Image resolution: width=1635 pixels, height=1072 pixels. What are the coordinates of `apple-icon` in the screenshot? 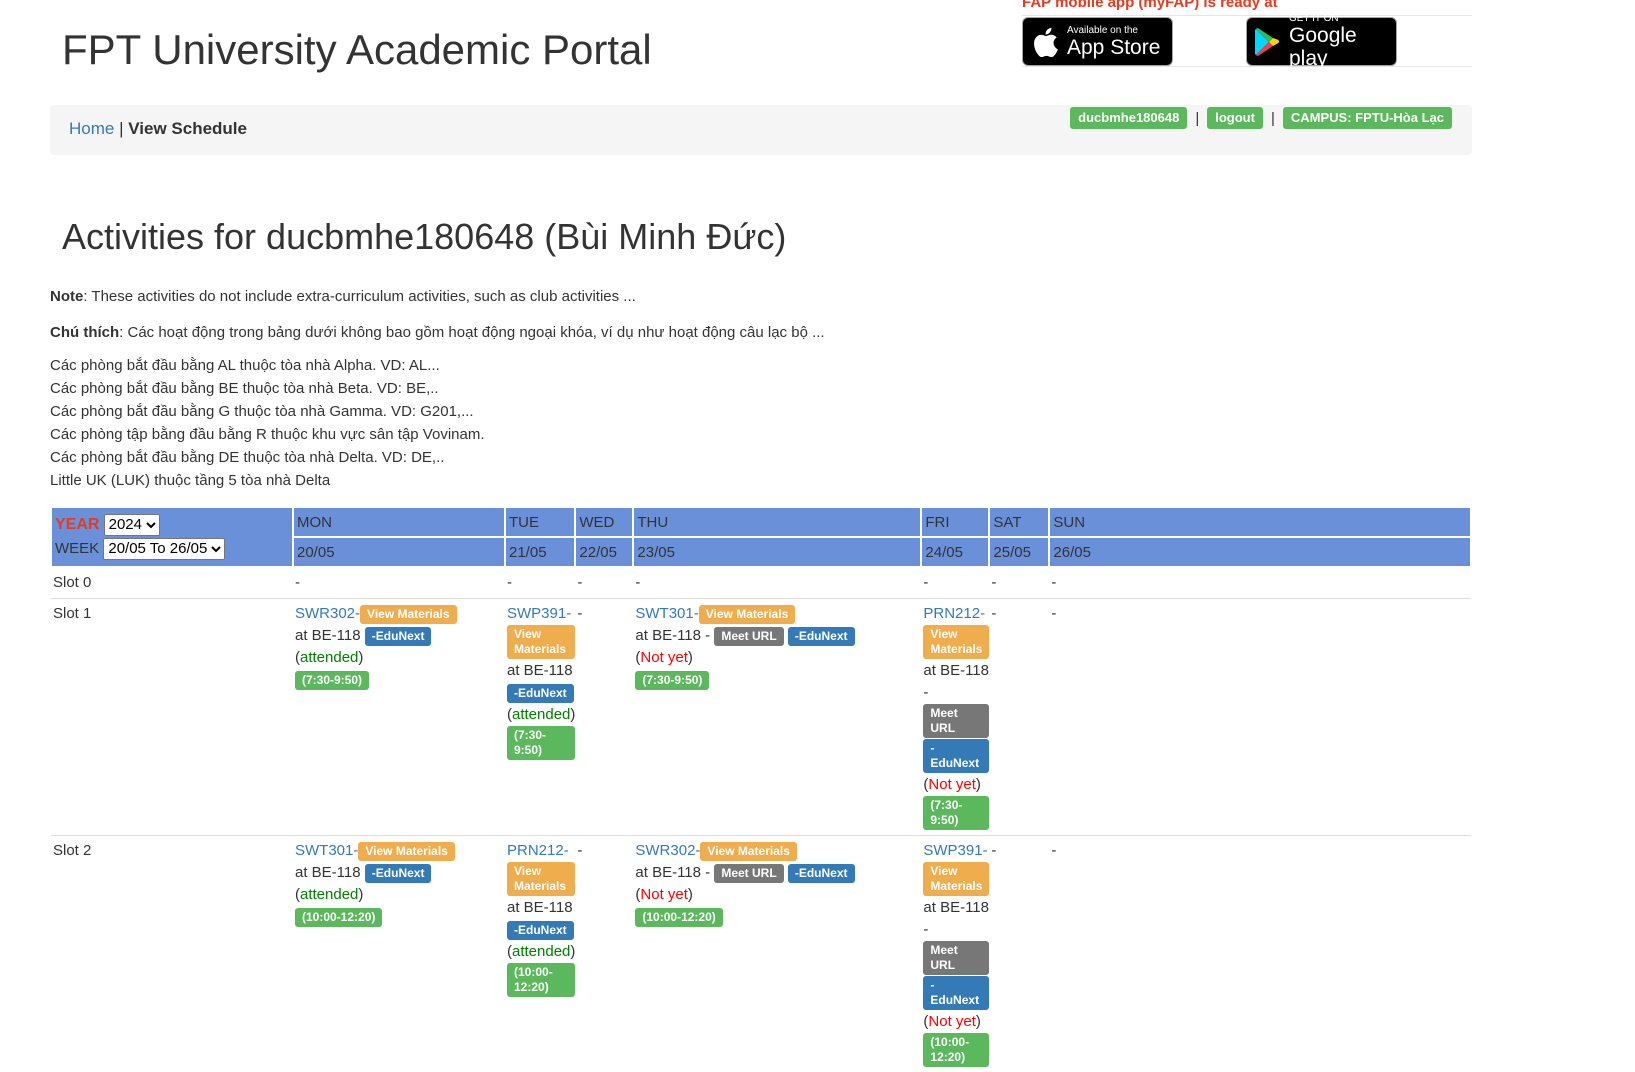 It's located at (1045, 42).